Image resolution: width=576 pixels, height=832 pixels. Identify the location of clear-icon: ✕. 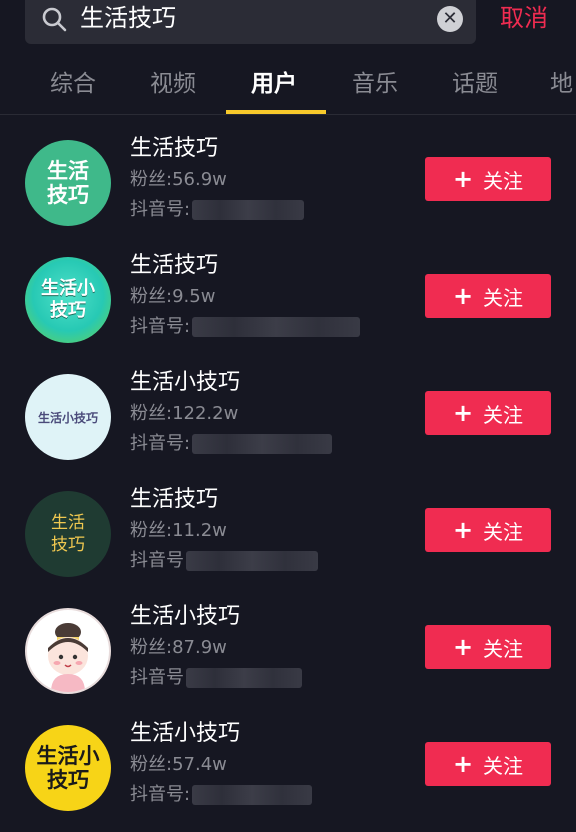
(450, 19).